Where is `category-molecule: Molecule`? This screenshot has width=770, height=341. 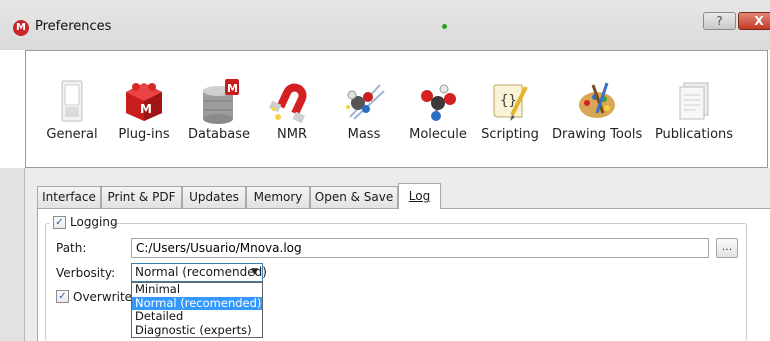
category-molecule: Molecule is located at coordinates (438, 111).